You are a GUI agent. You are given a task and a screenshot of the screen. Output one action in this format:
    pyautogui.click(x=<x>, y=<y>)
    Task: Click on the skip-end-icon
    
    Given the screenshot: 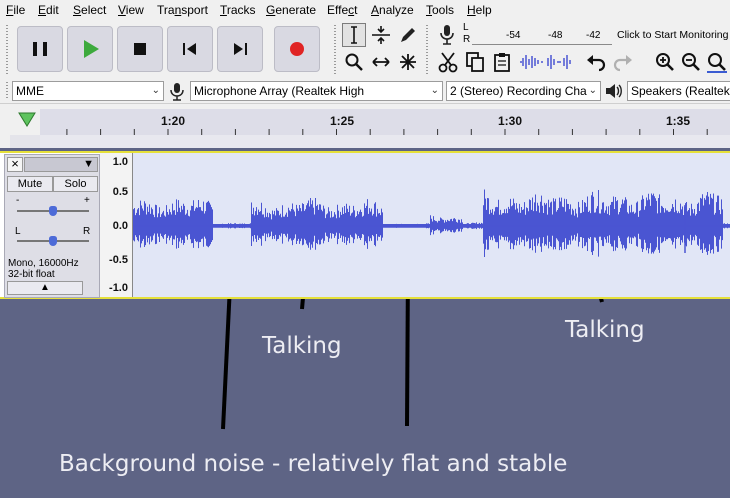 What is the action you would take?
    pyautogui.click(x=240, y=49)
    